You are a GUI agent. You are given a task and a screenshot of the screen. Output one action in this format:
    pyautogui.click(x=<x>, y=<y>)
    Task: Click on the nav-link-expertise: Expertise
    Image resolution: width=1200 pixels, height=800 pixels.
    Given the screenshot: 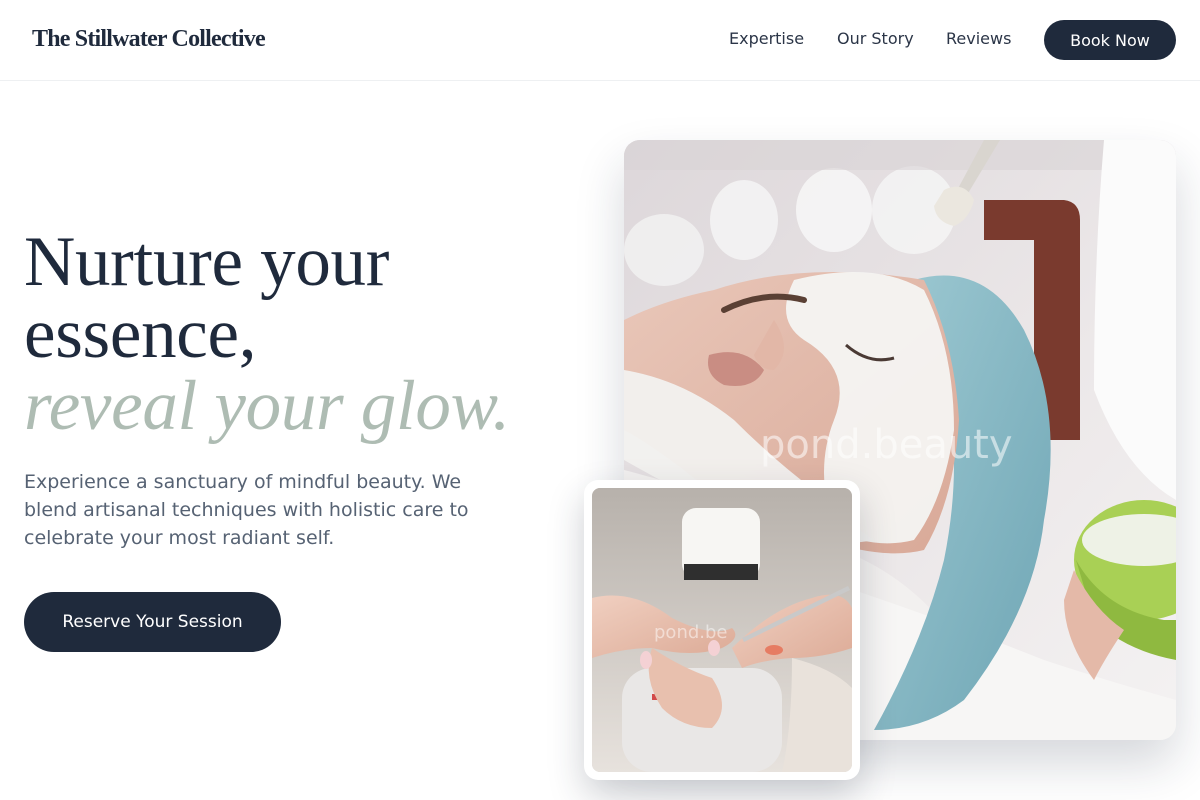 What is the action you would take?
    pyautogui.click(x=766, y=38)
    